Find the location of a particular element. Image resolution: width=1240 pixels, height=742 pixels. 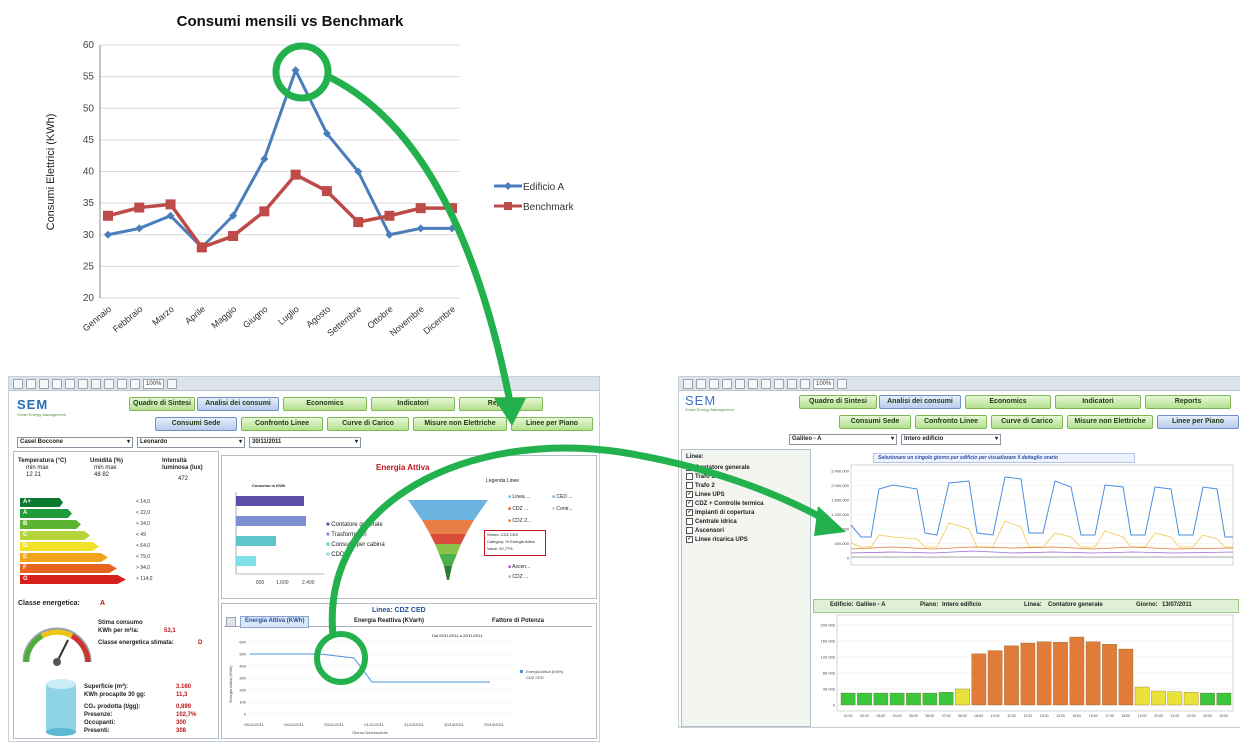

highlight-circle-top is located at coordinates (302, 72).